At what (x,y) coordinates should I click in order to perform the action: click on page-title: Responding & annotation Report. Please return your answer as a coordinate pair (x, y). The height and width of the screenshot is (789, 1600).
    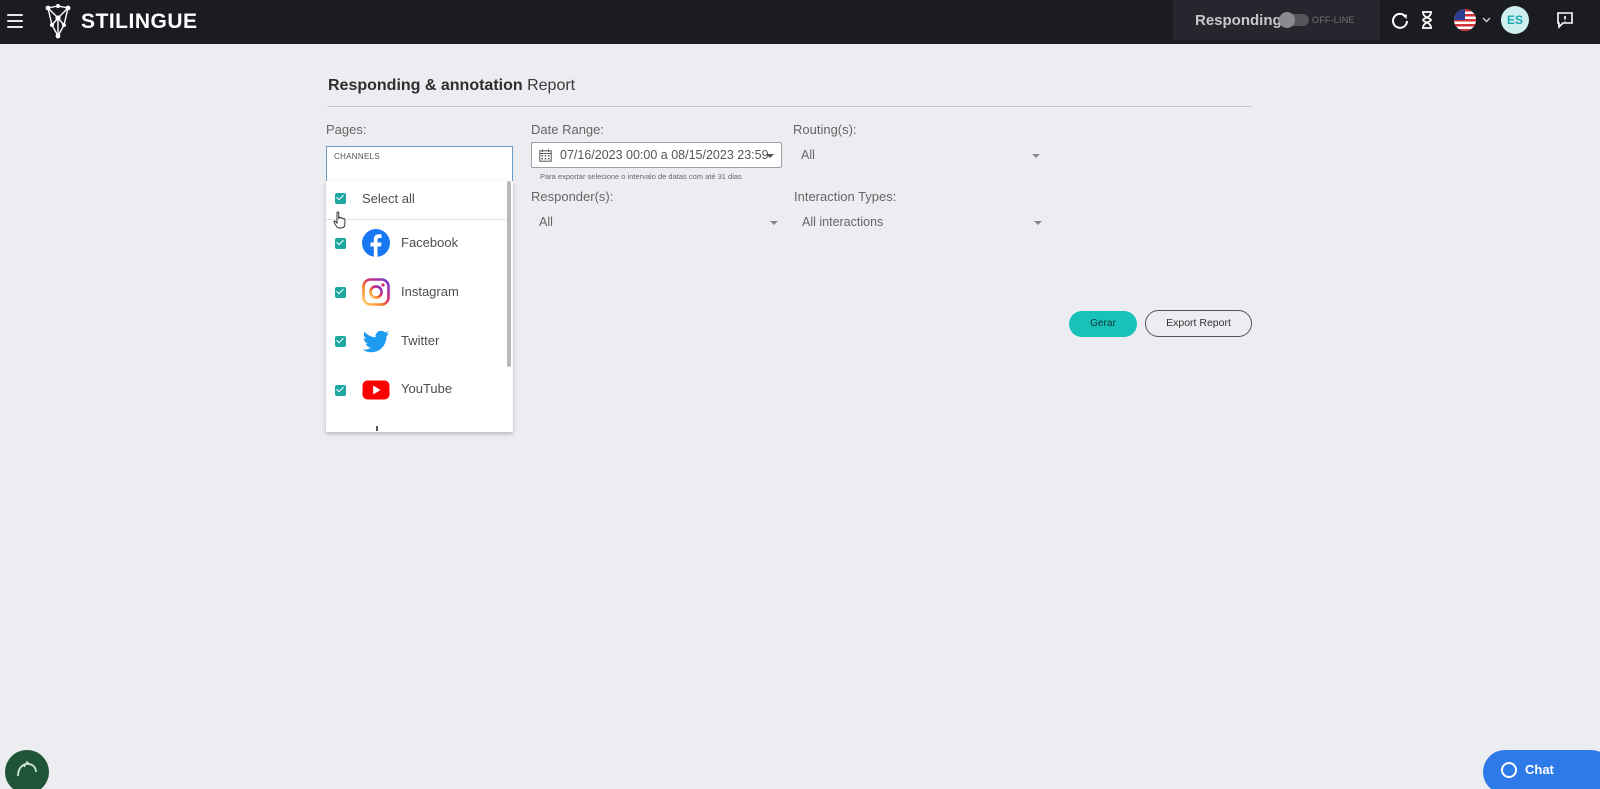
    Looking at the image, I should click on (451, 86).